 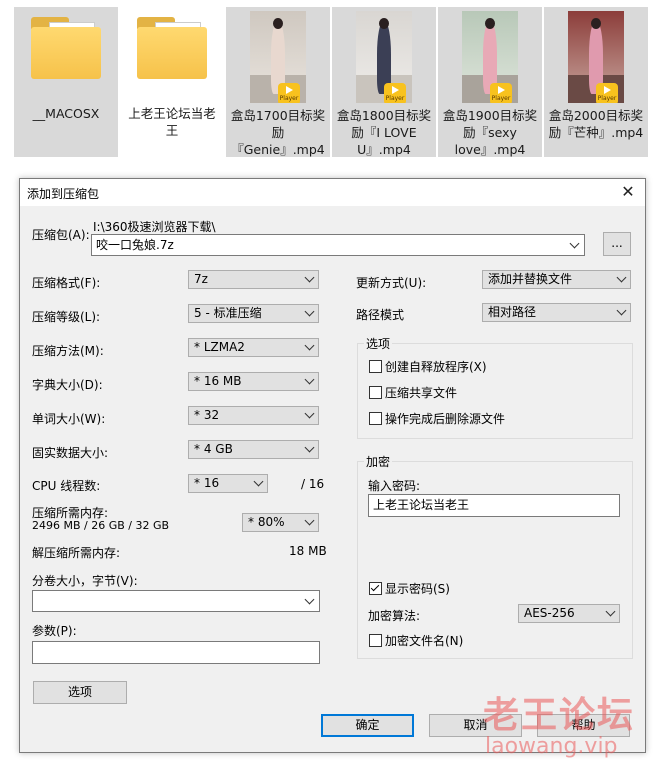 I want to click on file-name: 上老王论坛当老王, so click(x=172, y=122).